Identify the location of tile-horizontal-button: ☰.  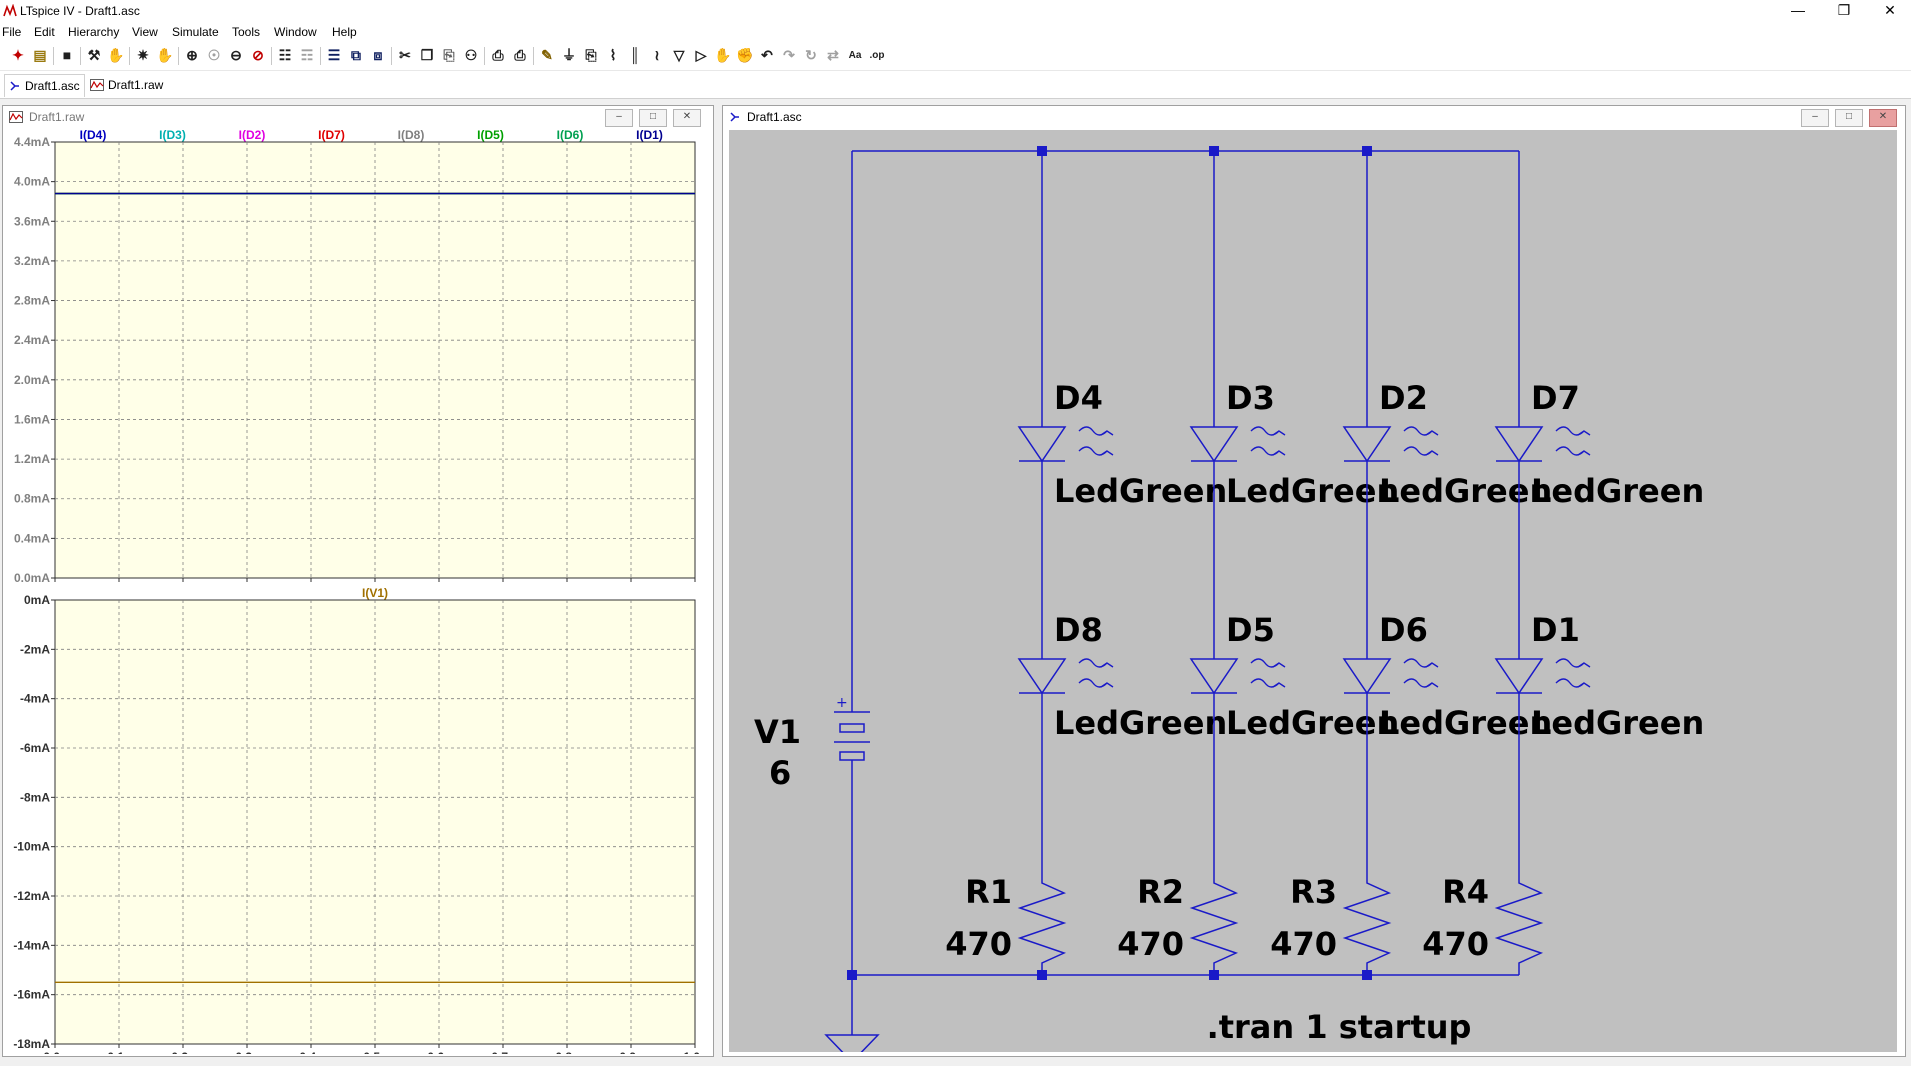
(334, 55).